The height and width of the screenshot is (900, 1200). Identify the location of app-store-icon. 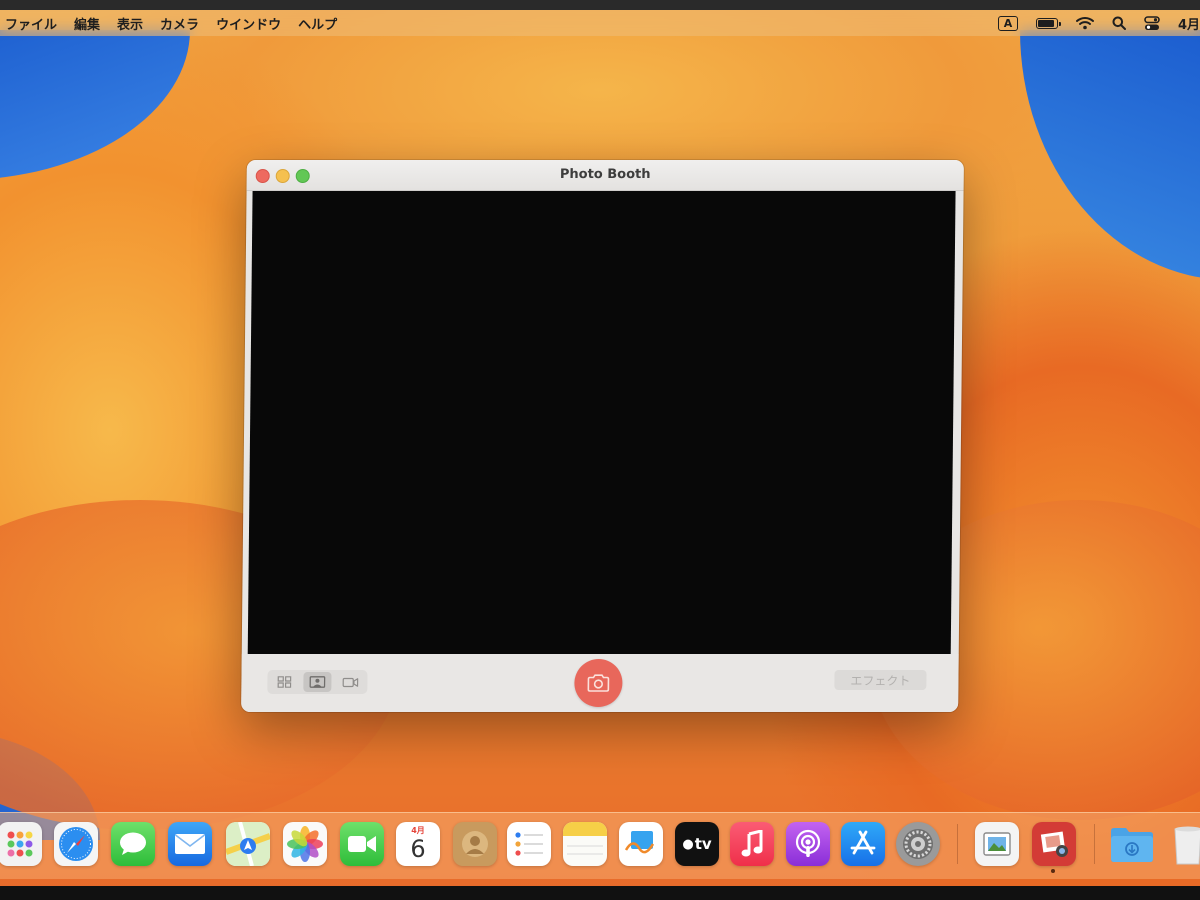
(863, 842).